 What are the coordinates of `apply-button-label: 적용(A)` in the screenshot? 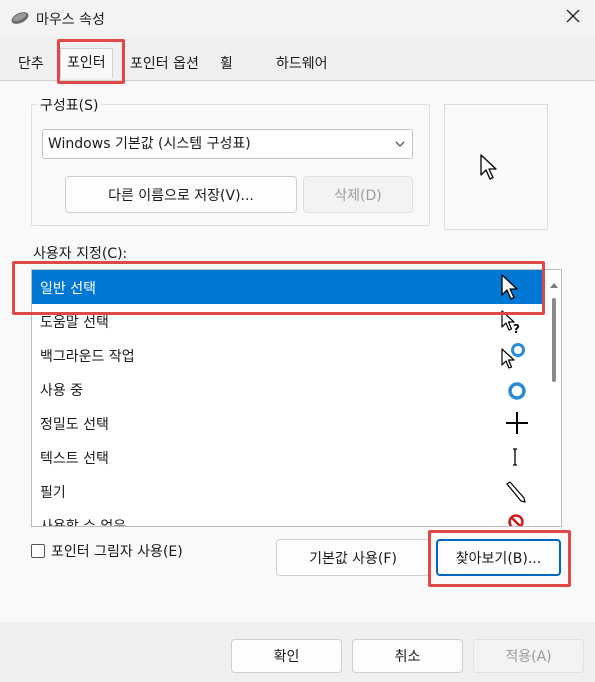 It's located at (528, 657).